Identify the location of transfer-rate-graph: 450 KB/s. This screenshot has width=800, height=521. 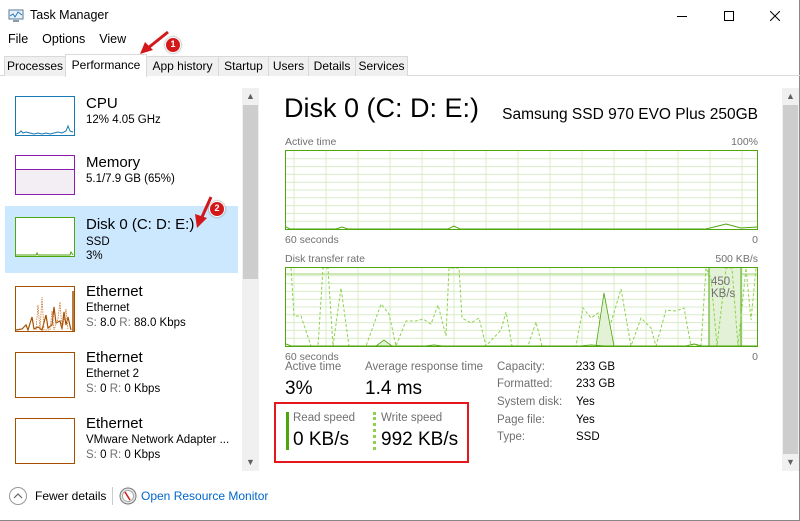
(521, 307).